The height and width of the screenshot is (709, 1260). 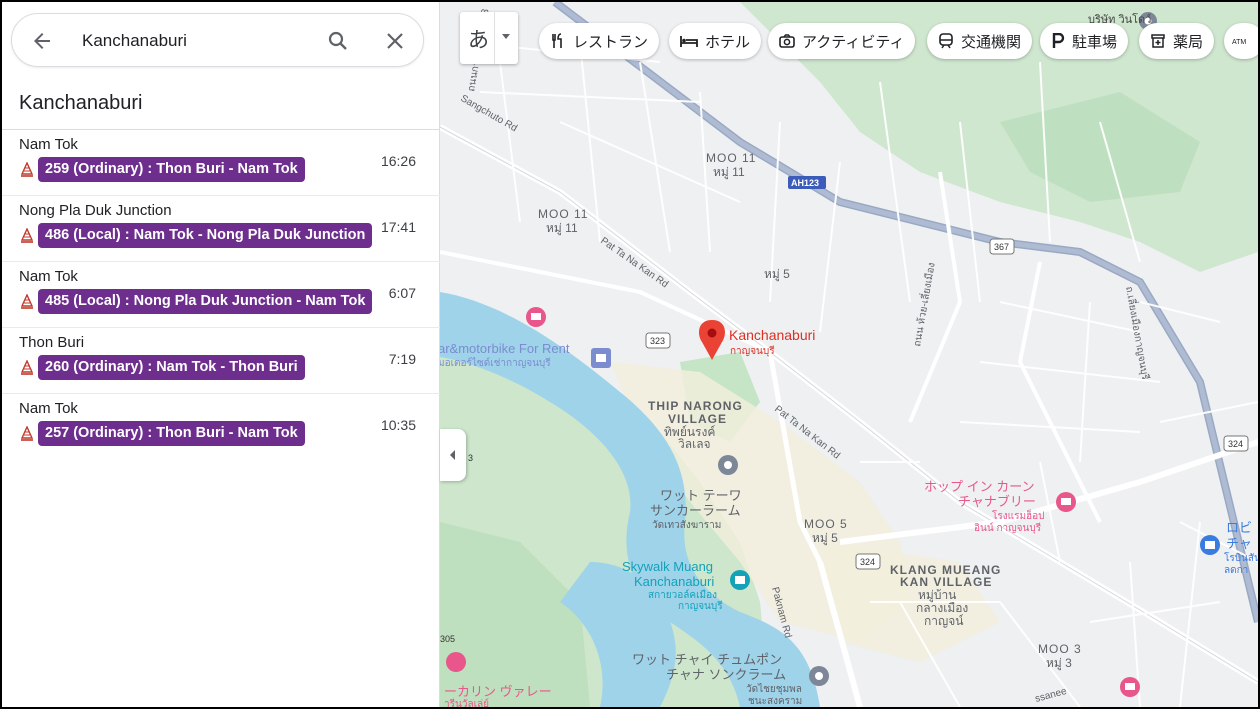 I want to click on collapse-panel-button, so click(x=453, y=455).